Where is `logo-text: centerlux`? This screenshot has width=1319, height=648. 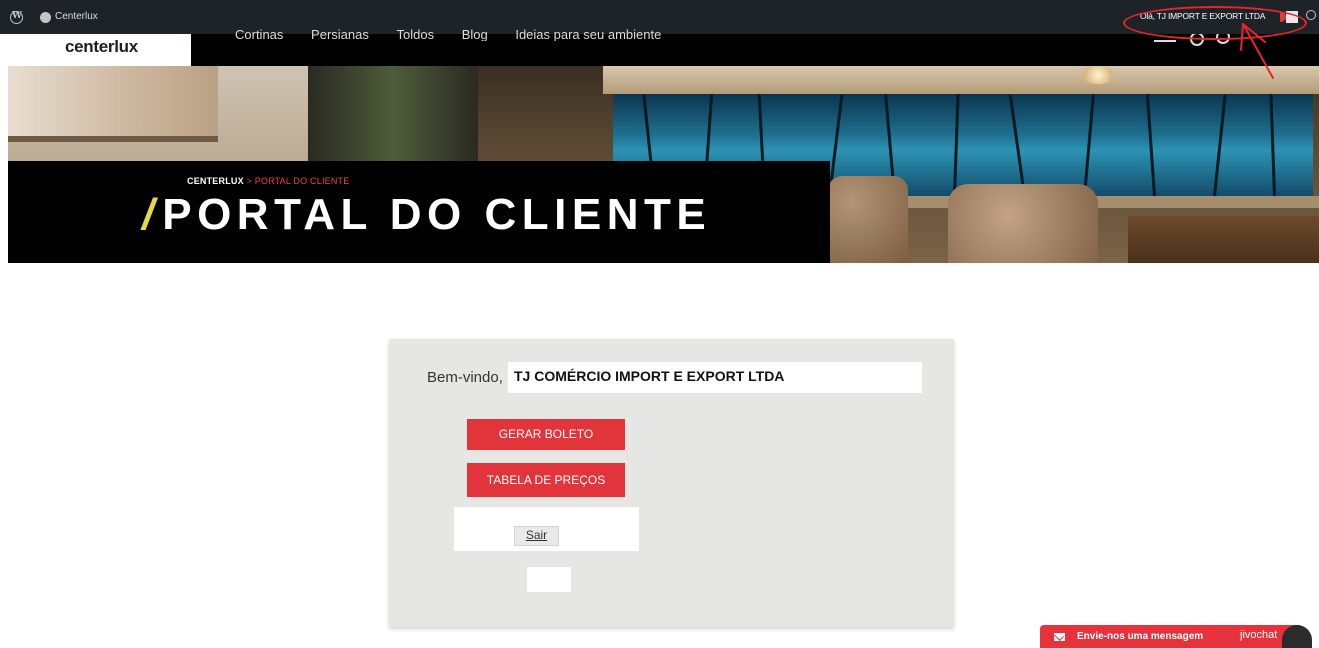
logo-text: centerlux is located at coordinates (101, 46).